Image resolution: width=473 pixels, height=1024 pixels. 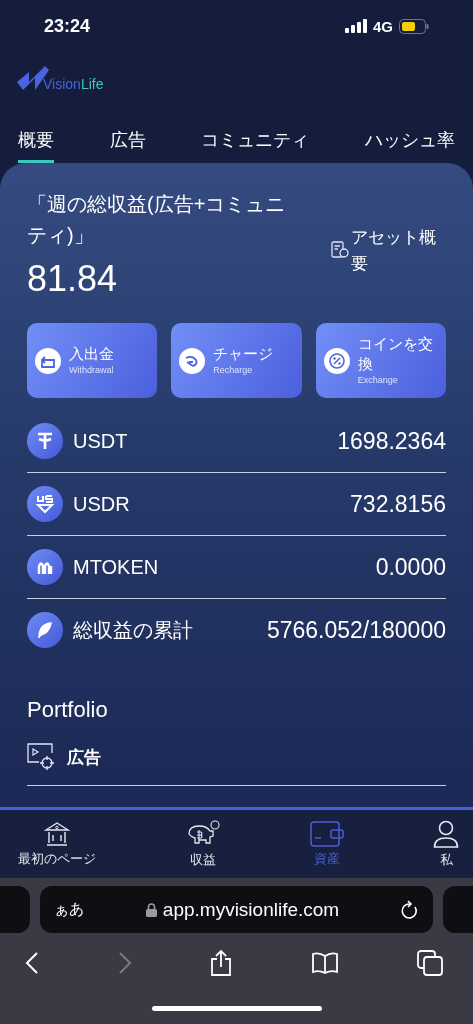 What do you see at coordinates (92, 360) in the screenshot?
I see `action-button: 入出金 Withdrawal` at bounding box center [92, 360].